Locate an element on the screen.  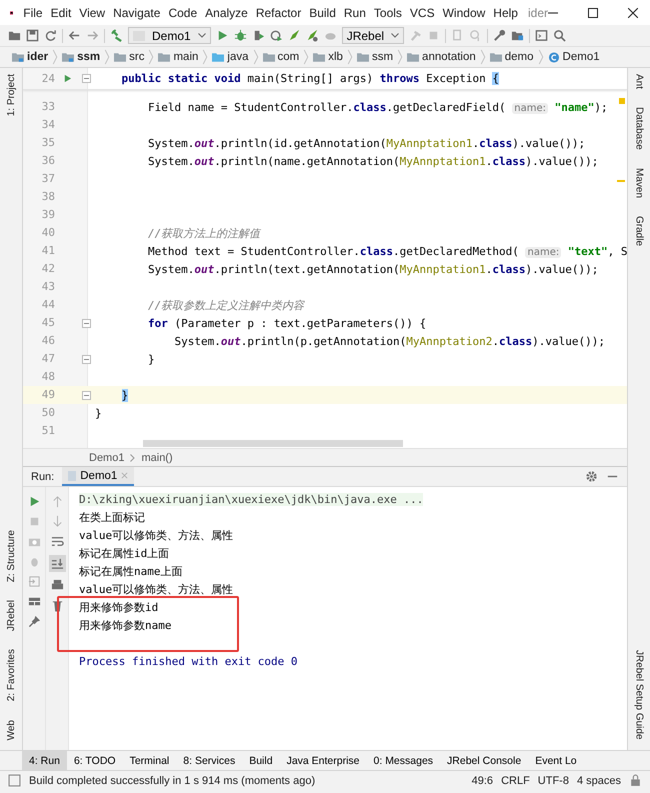
trash-icon is located at coordinates (57, 605).